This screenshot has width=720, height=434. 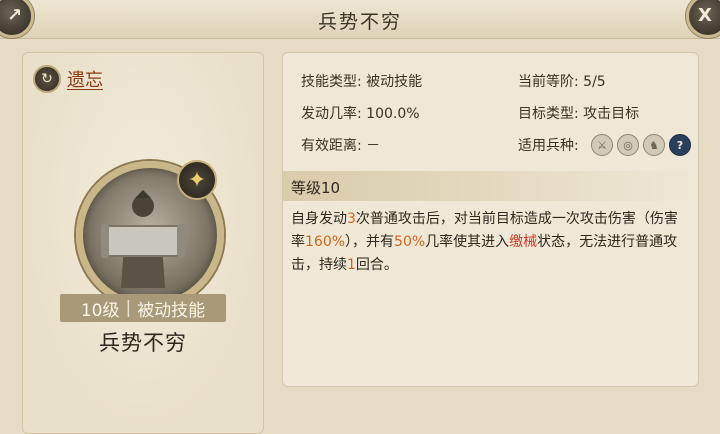 I want to click on desc-highlight: 3, so click(x=351, y=219).